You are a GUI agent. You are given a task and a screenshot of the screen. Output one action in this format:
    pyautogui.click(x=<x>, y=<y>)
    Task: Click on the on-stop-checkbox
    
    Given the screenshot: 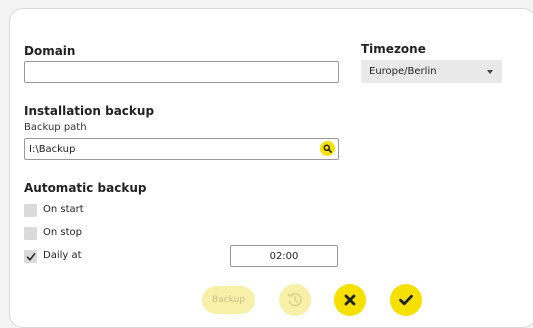 What is the action you would take?
    pyautogui.click(x=30, y=233)
    